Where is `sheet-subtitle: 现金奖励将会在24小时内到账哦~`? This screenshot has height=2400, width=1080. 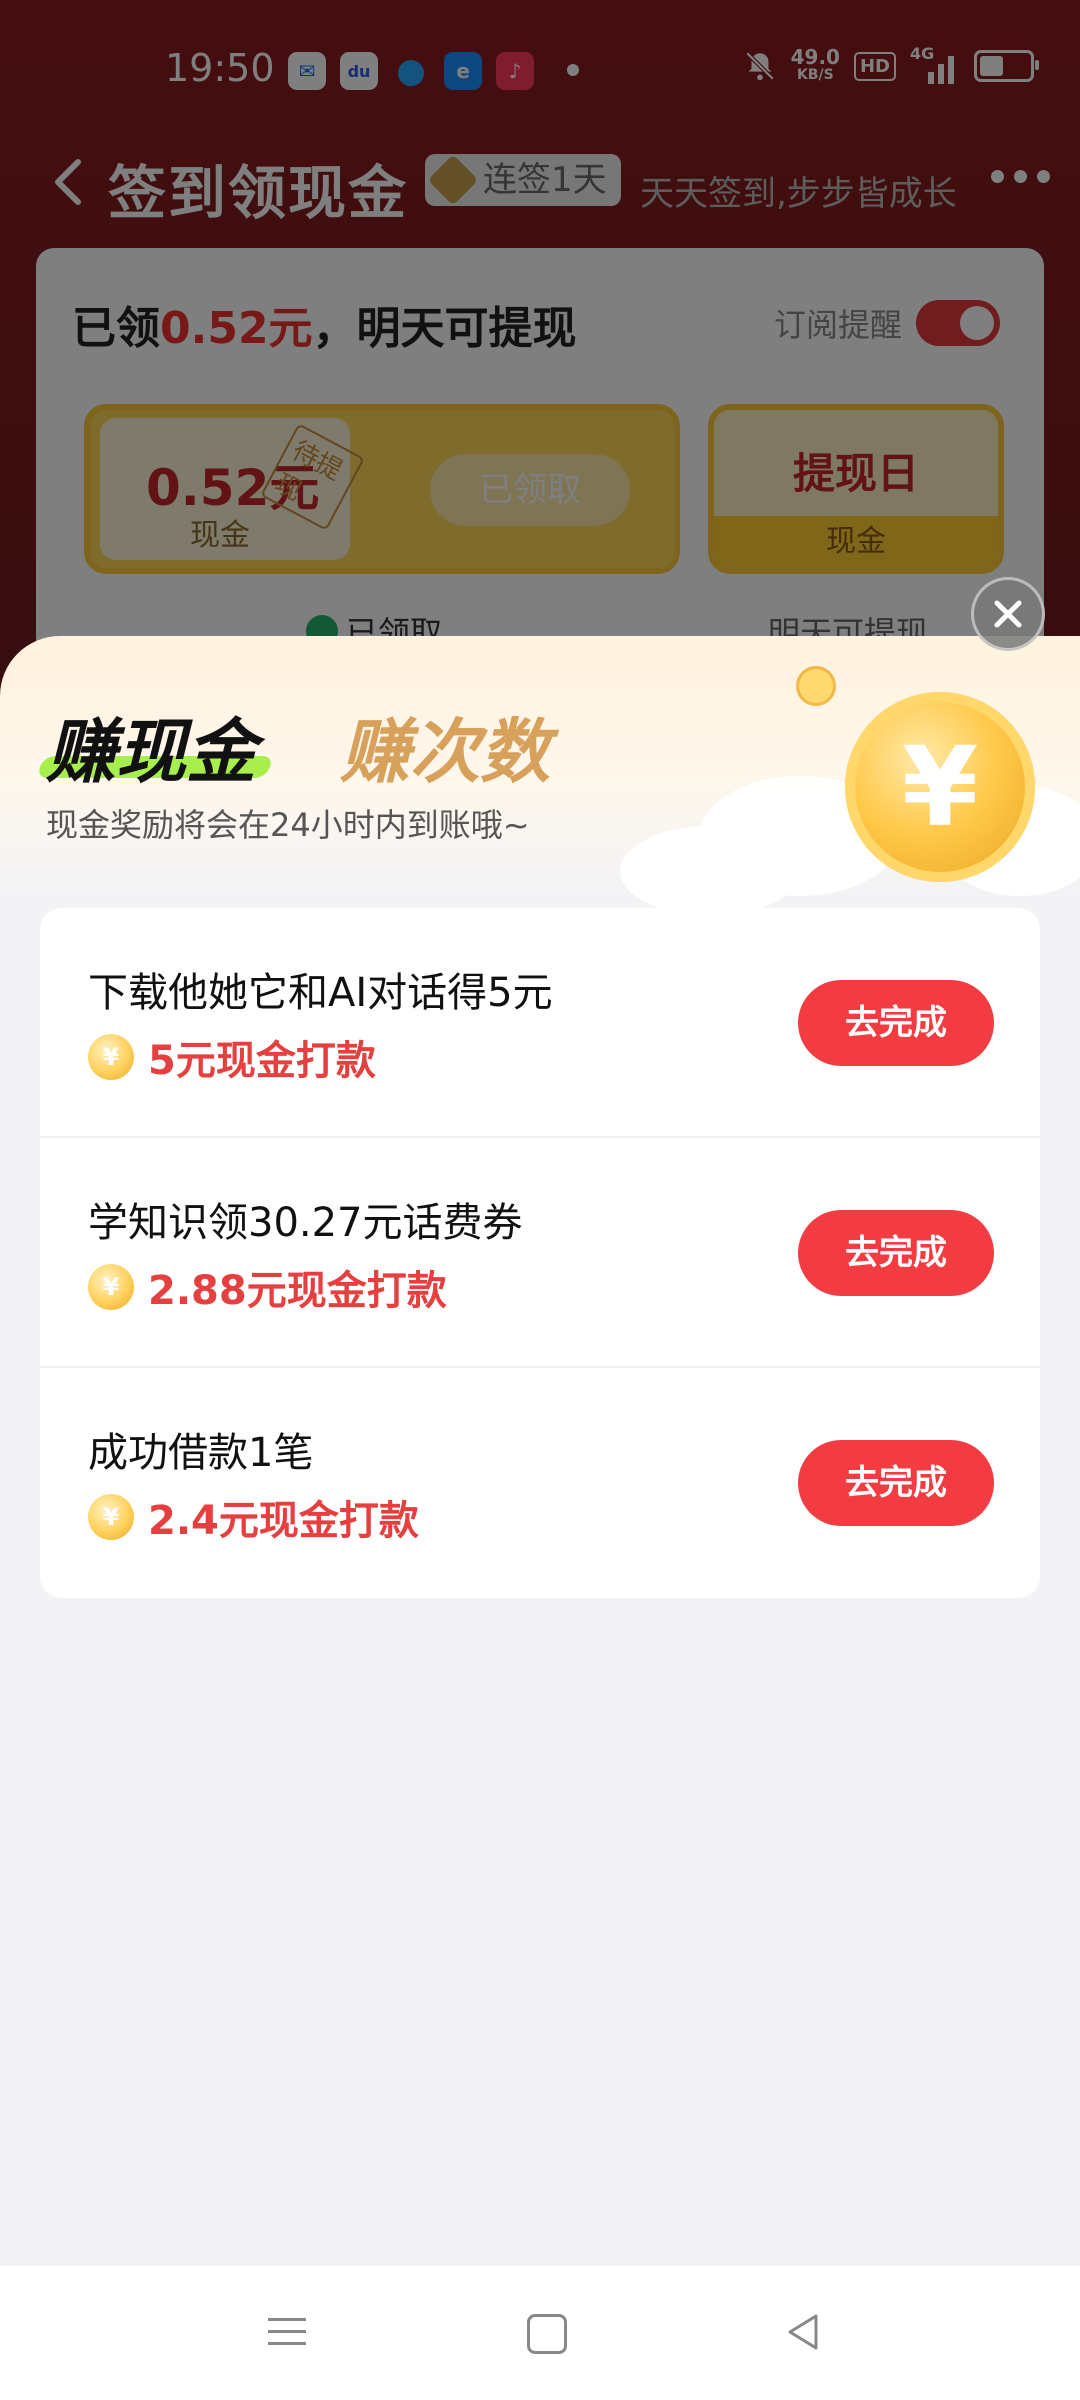 sheet-subtitle: 现金奖励将会在24小时内到账哦~ is located at coordinates (288, 825).